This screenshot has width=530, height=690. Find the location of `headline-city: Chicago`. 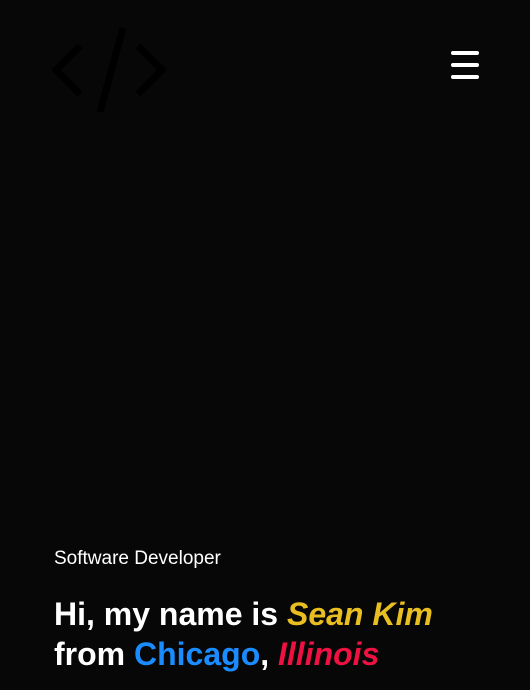

headline-city: Chicago is located at coordinates (197, 654).